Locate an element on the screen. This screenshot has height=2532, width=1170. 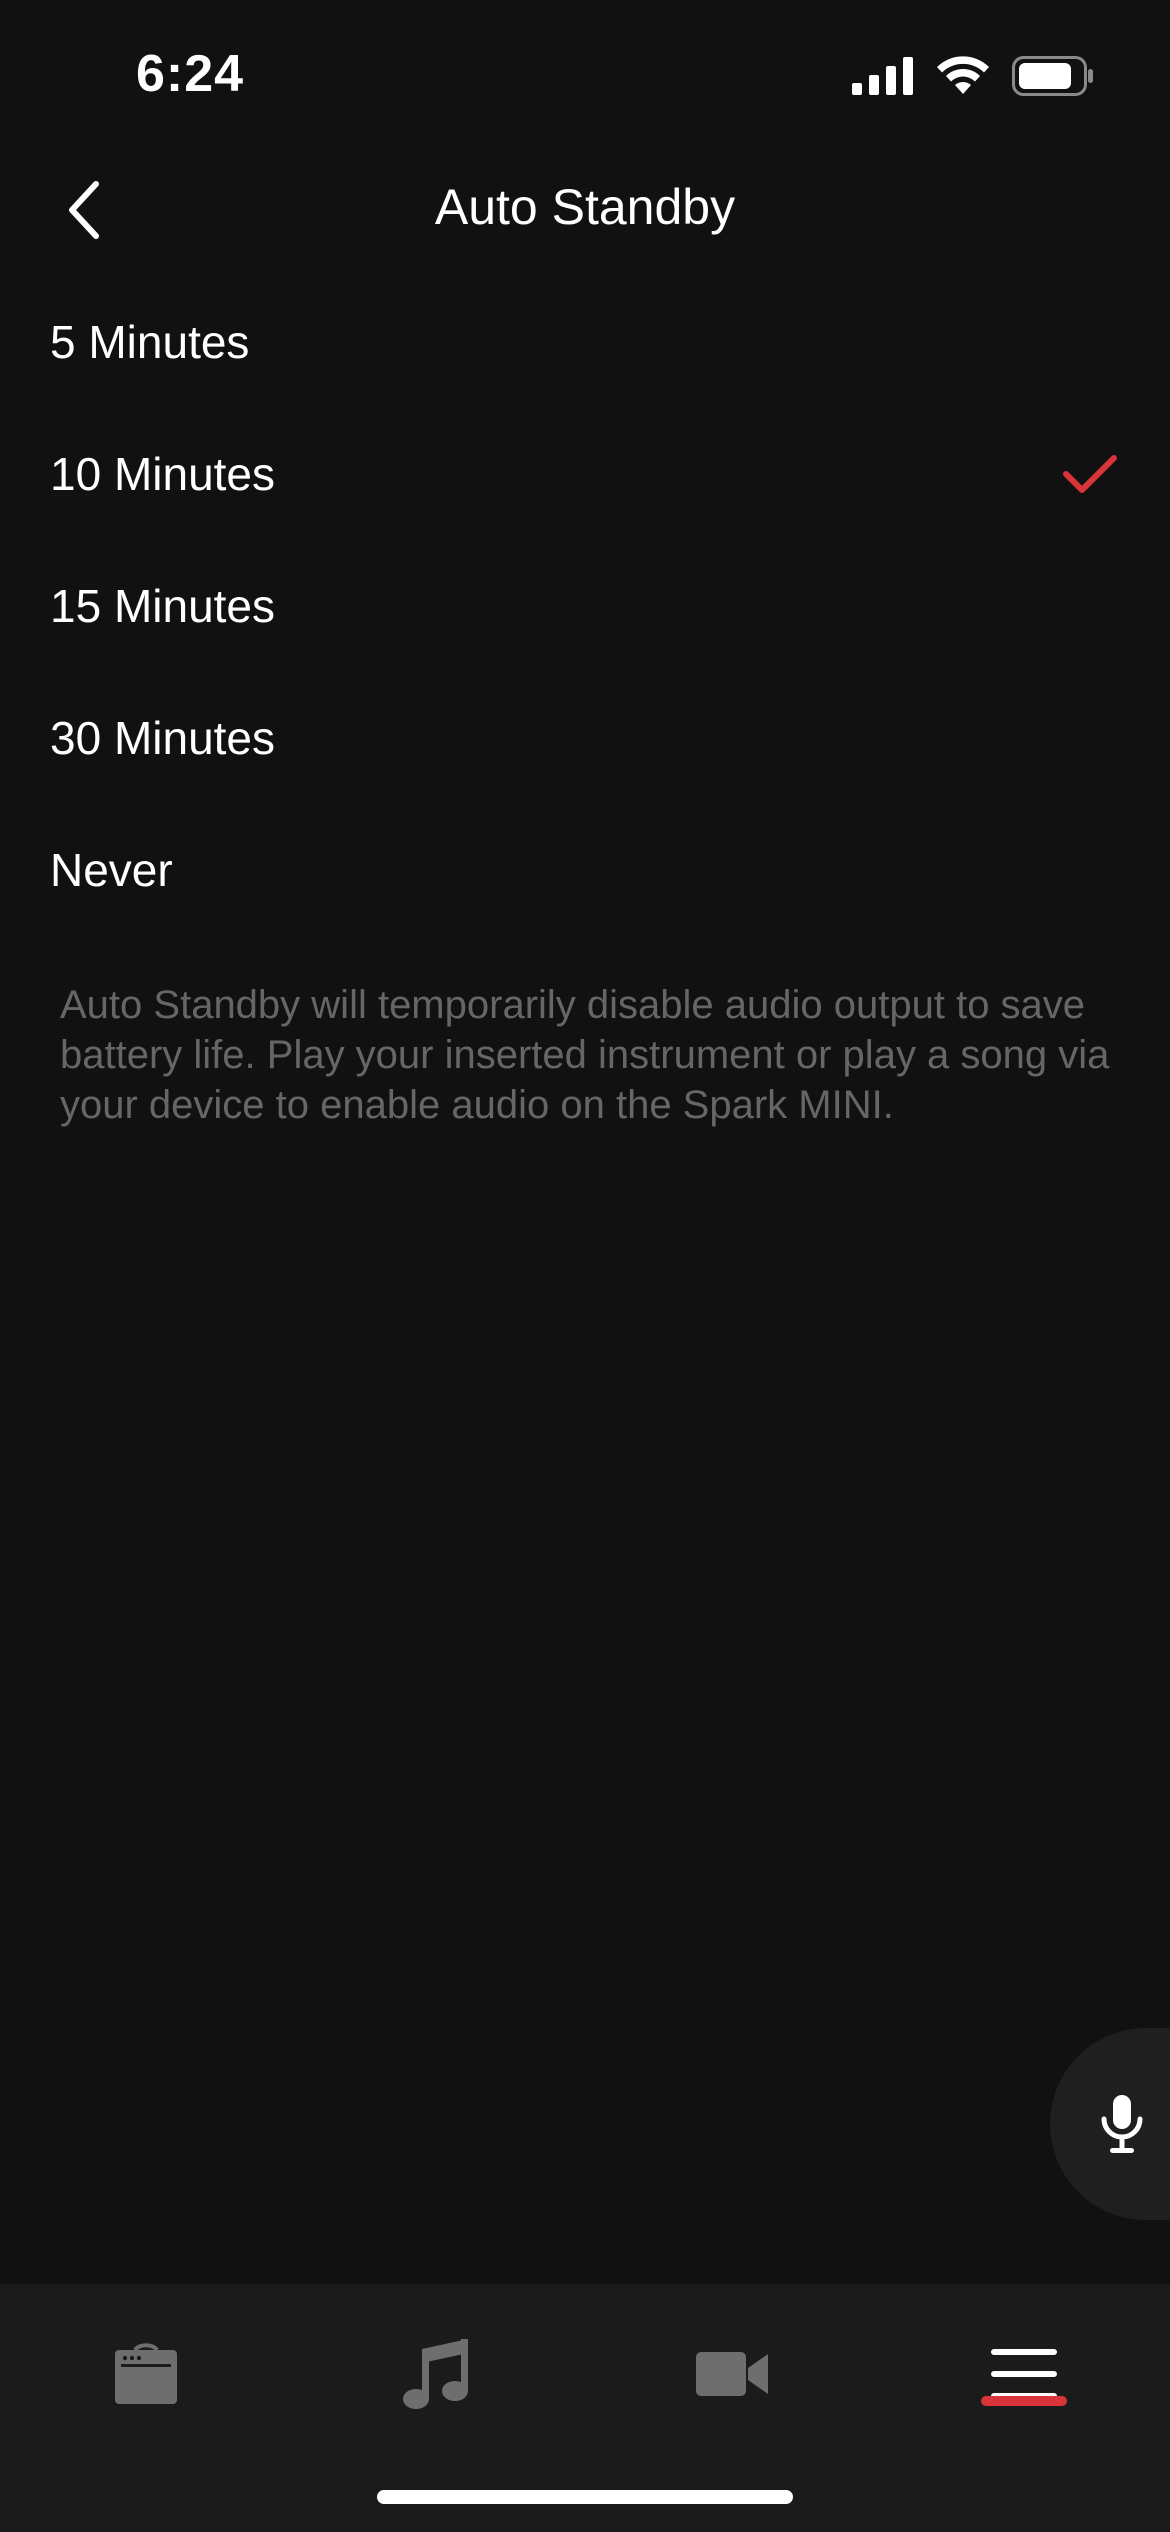
active-tab-indicator is located at coordinates (1024, 2401).